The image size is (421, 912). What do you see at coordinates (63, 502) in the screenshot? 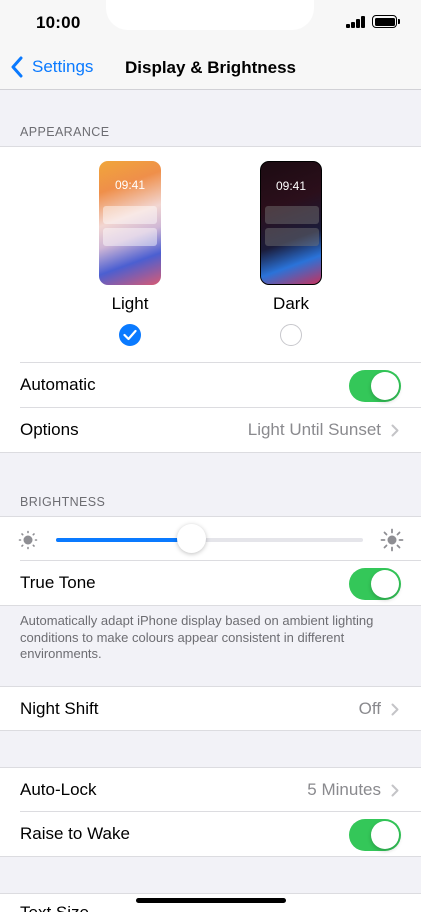
I see `brightness-header: BRIGHTNESS` at bounding box center [63, 502].